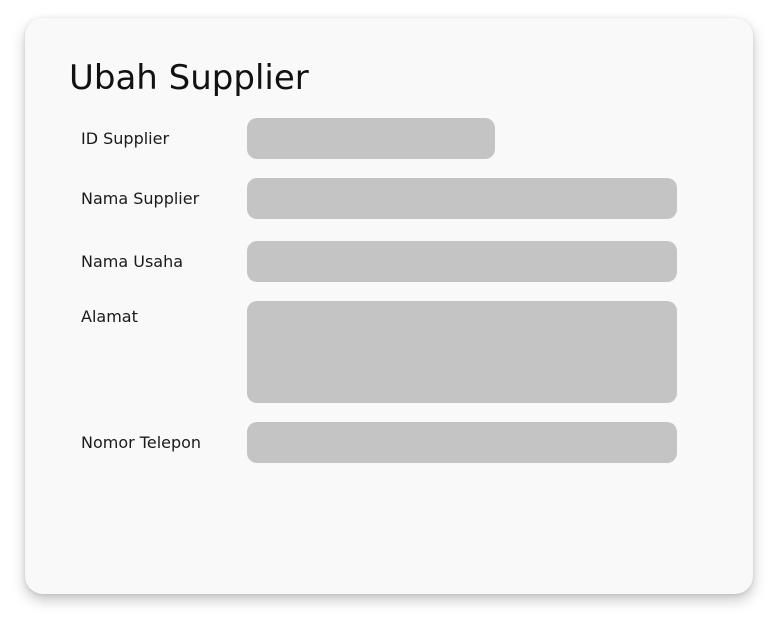  Describe the element at coordinates (109, 316) in the screenshot. I see `alamat-label: Alamat` at that location.